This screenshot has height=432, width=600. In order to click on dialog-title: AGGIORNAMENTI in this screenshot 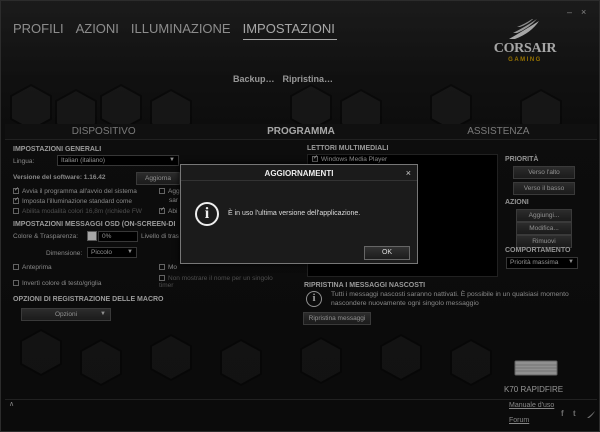, I will do `click(299, 173)`.